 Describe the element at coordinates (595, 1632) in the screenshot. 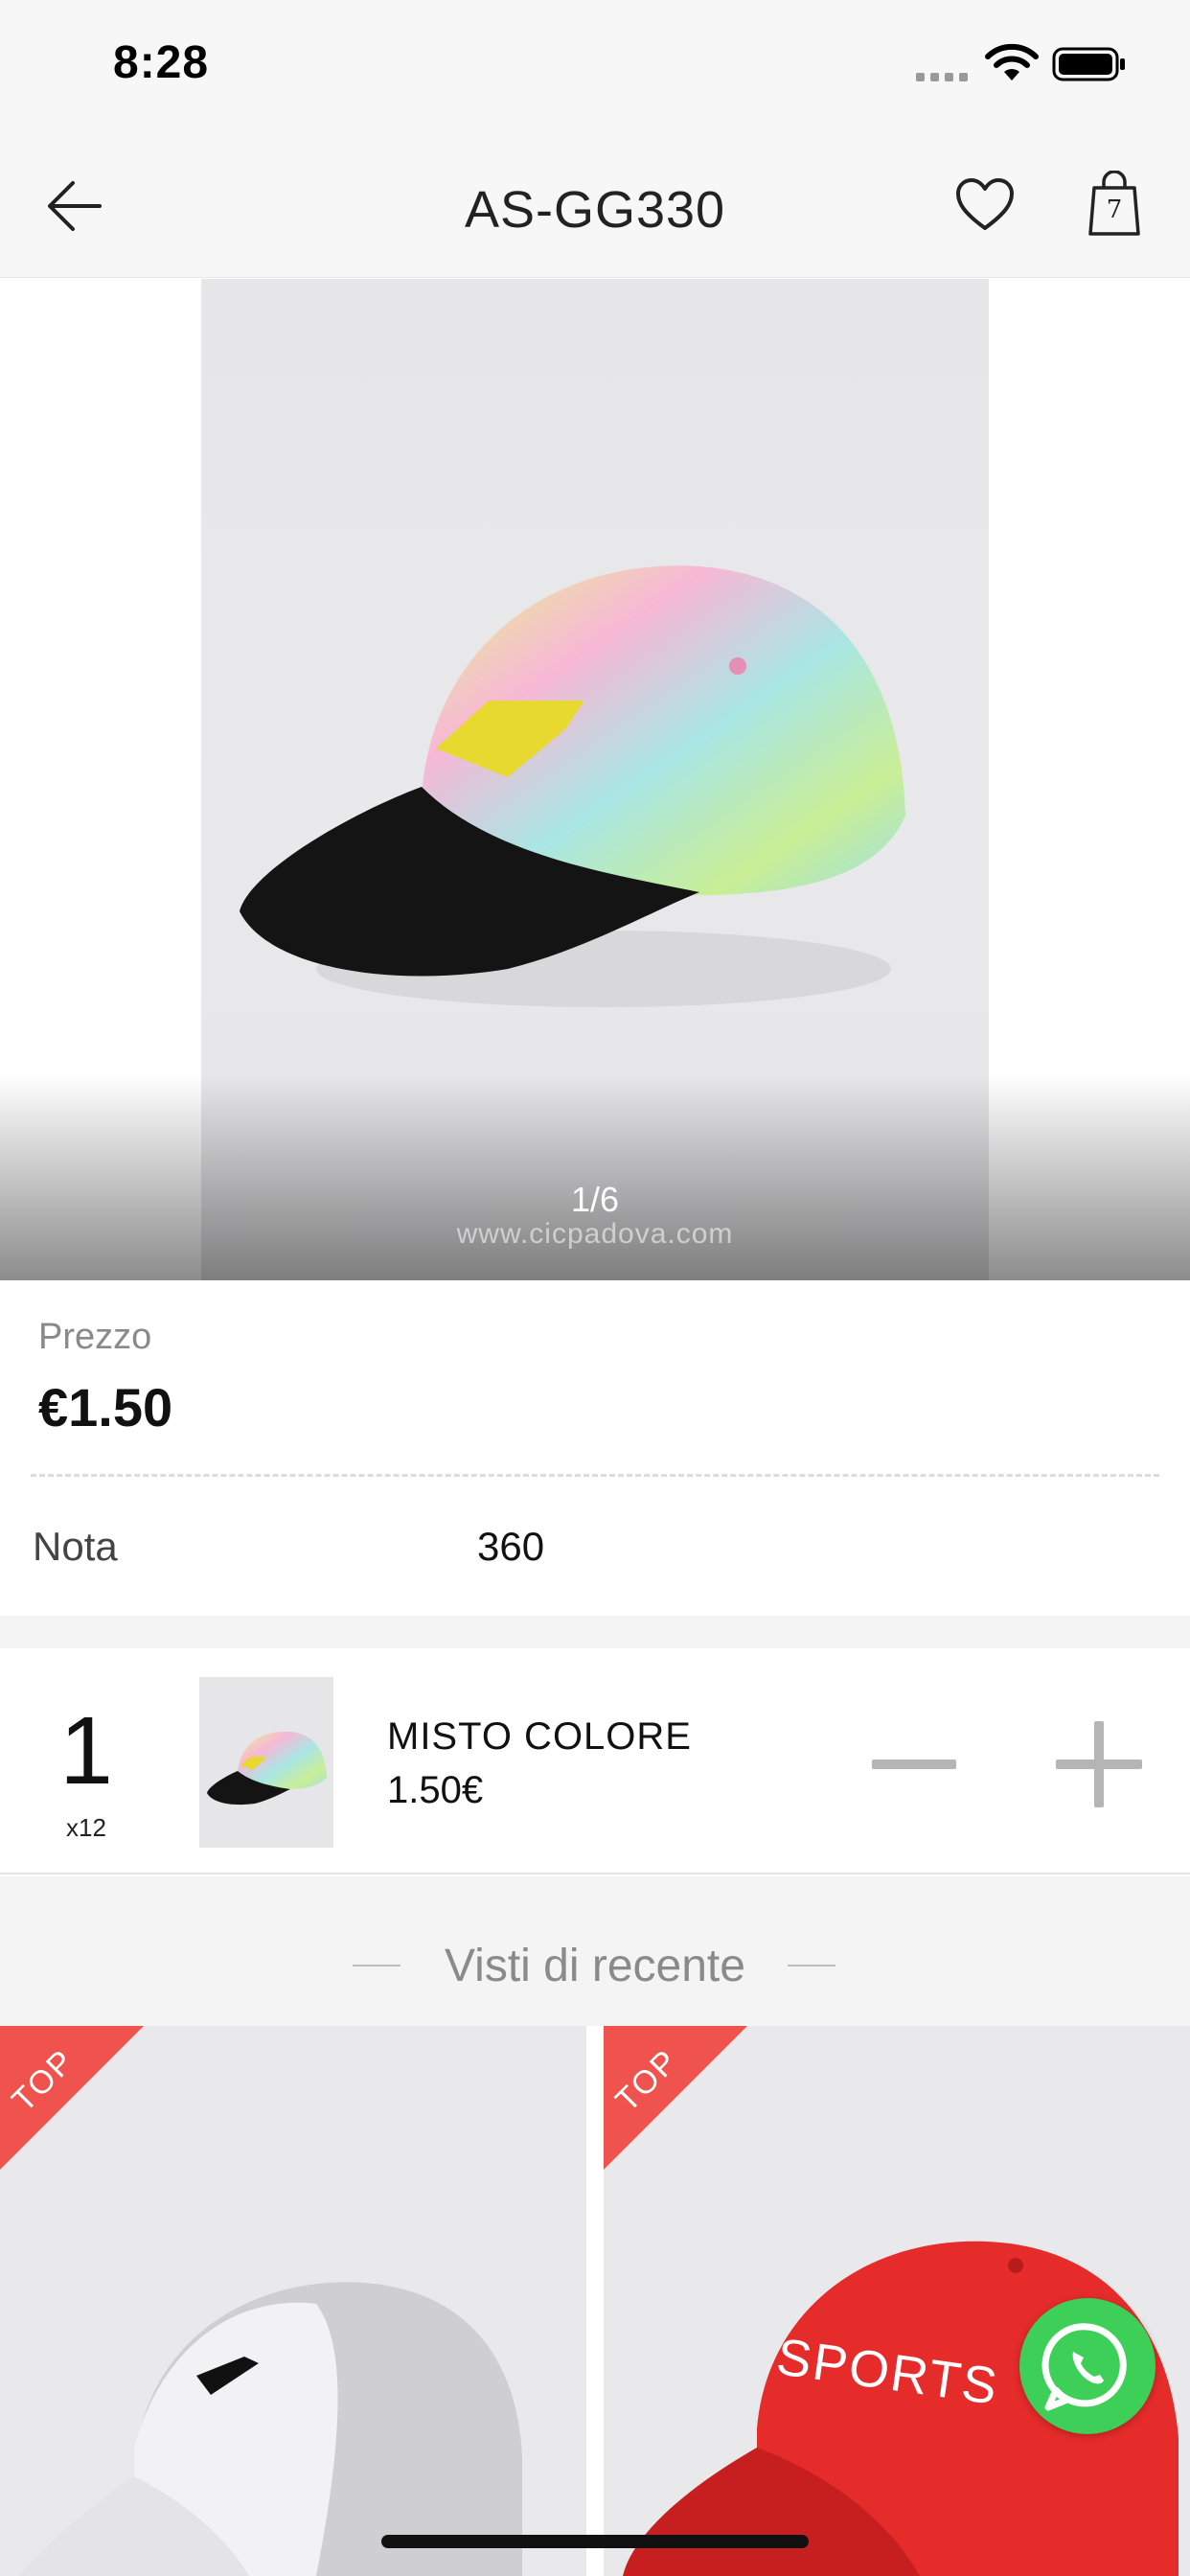

I see `section-separator` at that location.